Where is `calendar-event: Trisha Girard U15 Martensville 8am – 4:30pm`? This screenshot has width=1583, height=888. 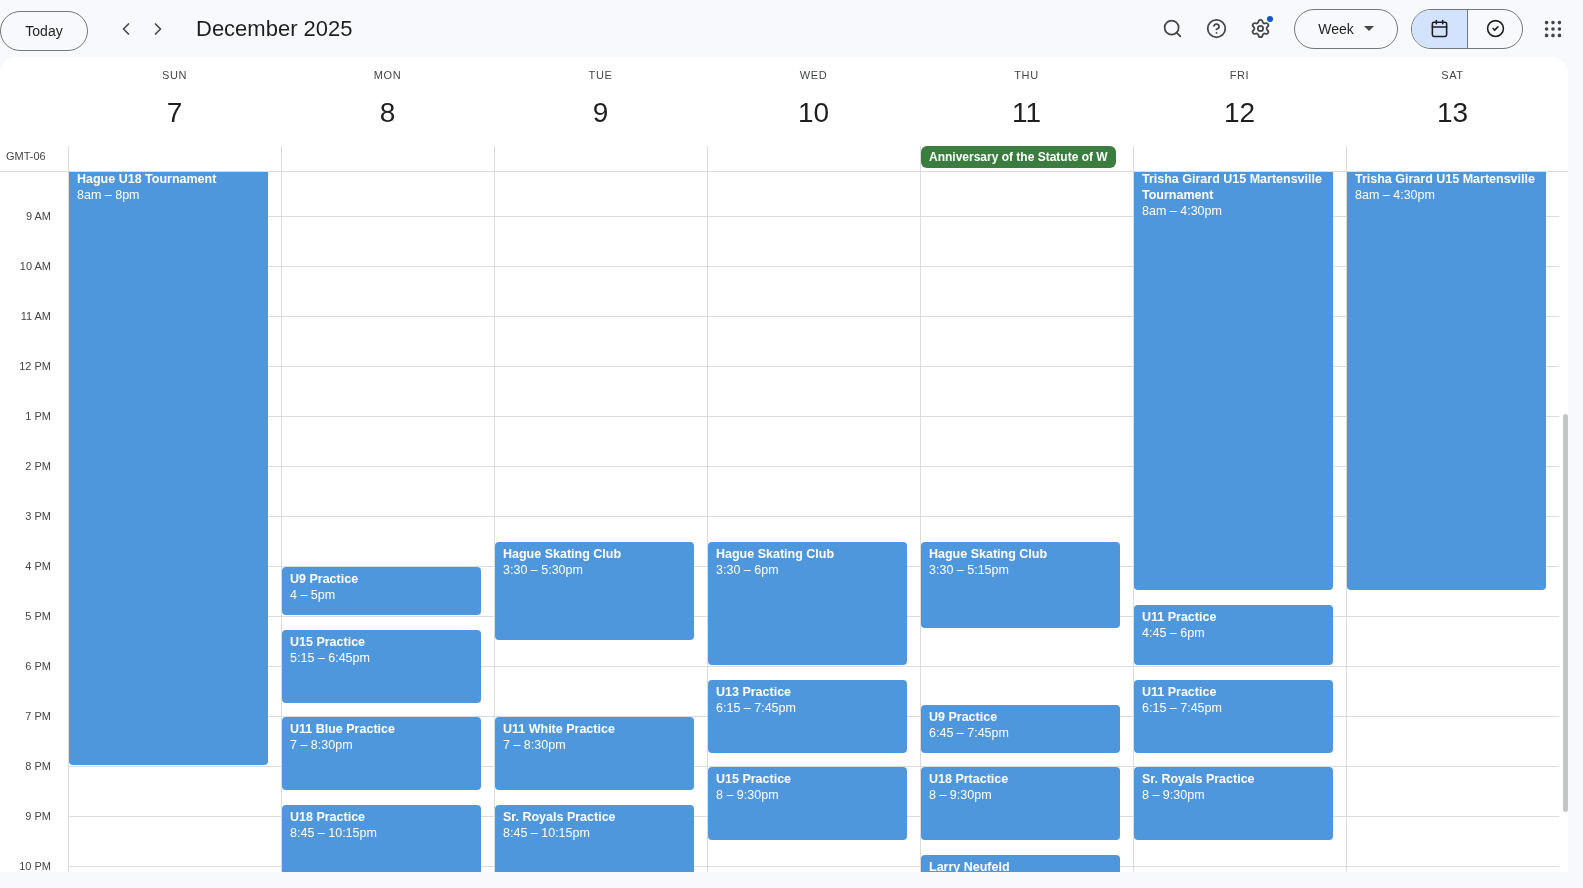
calendar-event: Trisha Girard U15 Martensville 8am – 4:30pm is located at coordinates (1446, 381).